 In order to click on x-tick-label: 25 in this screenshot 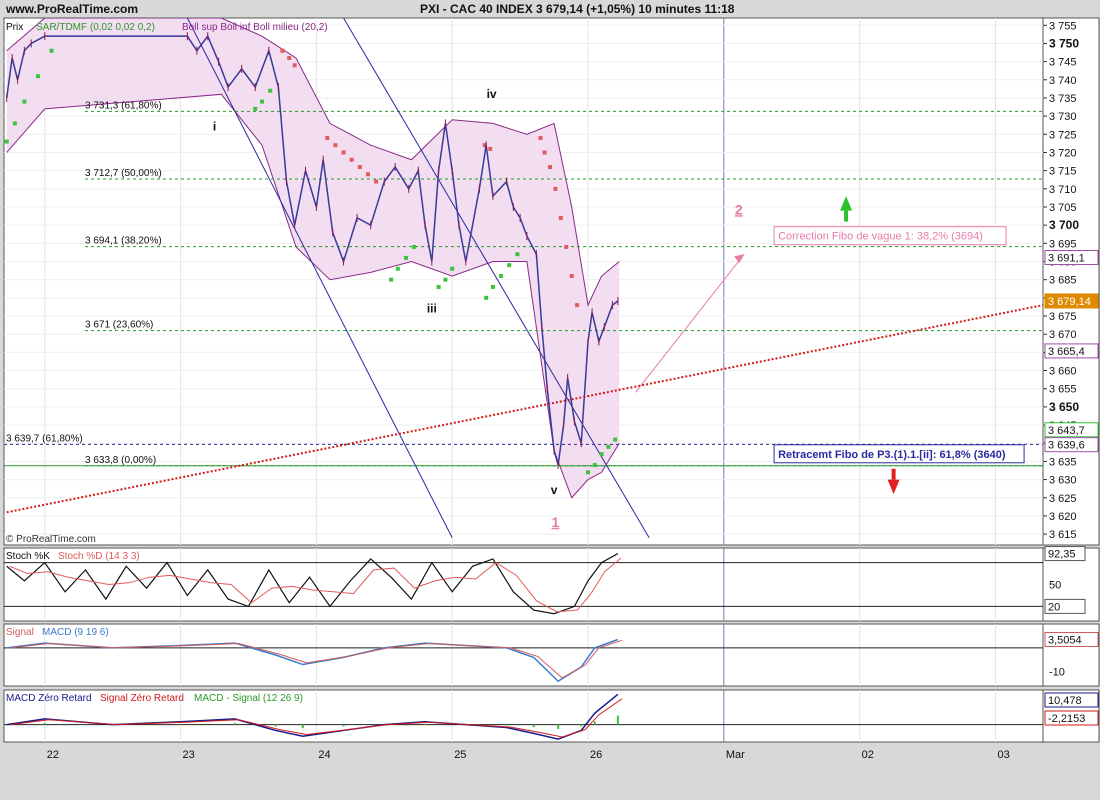, I will do `click(460, 755)`.